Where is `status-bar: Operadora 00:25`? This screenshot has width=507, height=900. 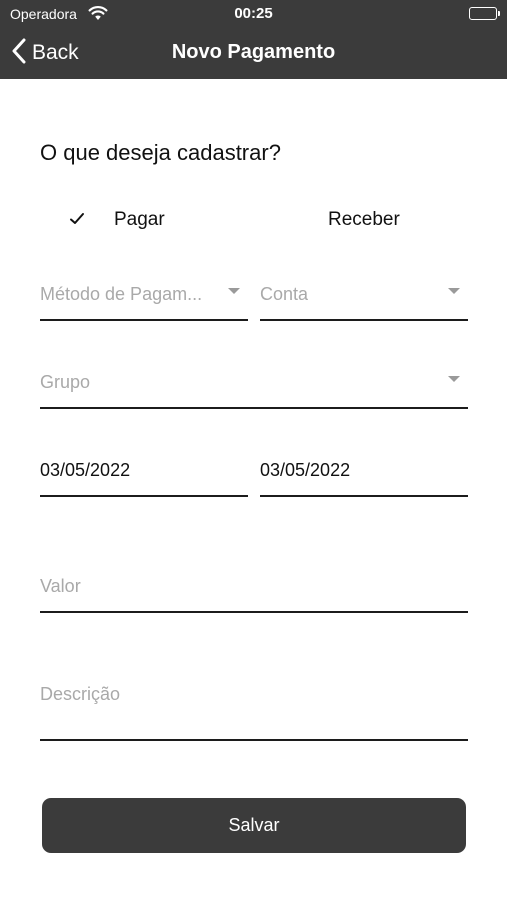 status-bar: Operadora 00:25 is located at coordinates (253, 14).